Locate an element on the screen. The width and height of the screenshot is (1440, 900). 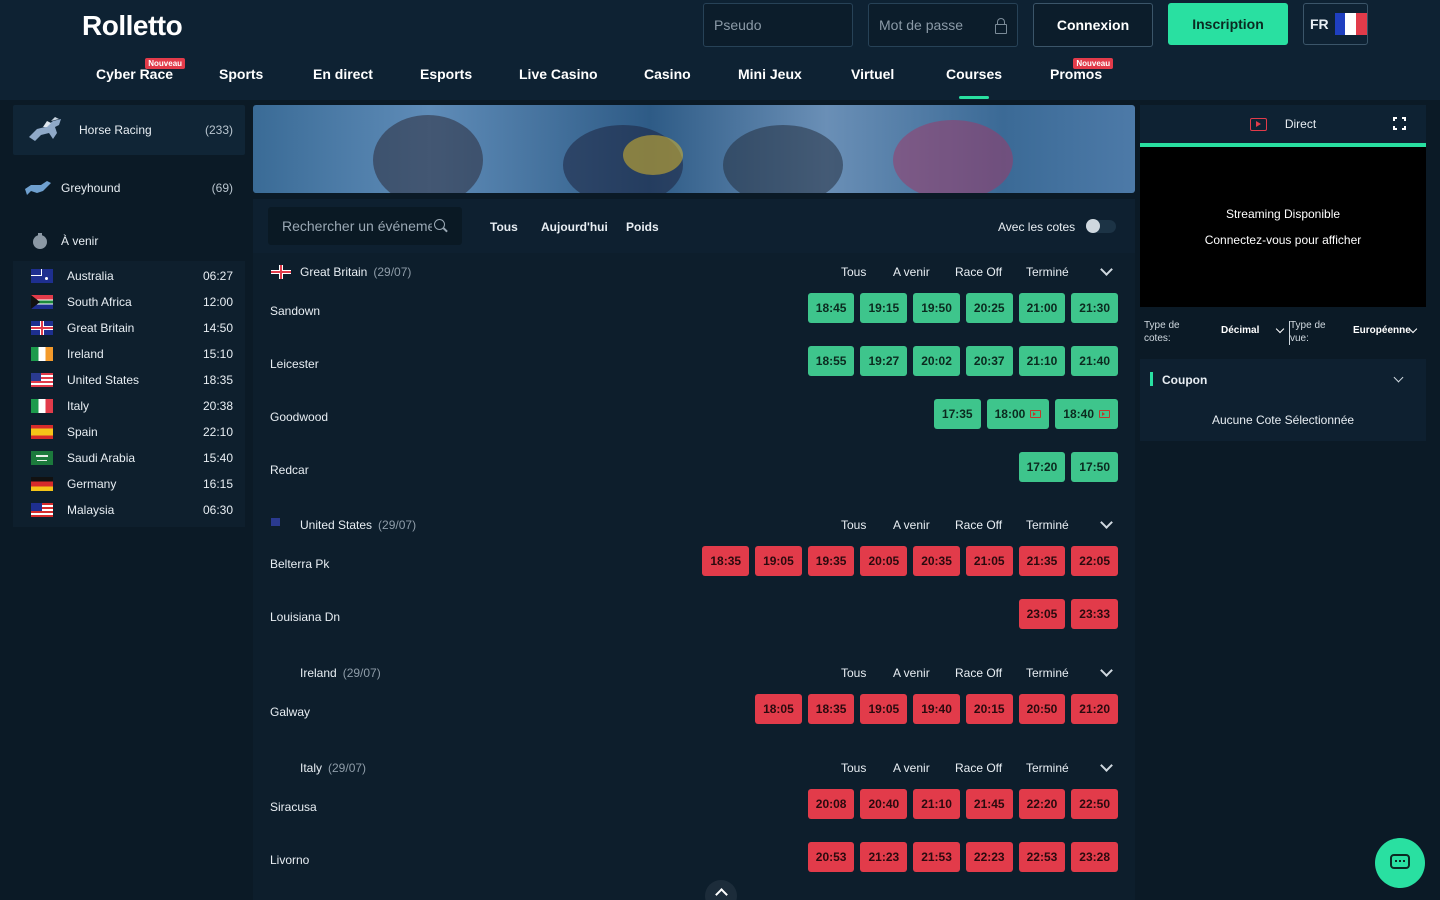
race-time-button: 20:25 is located at coordinates (989, 308).